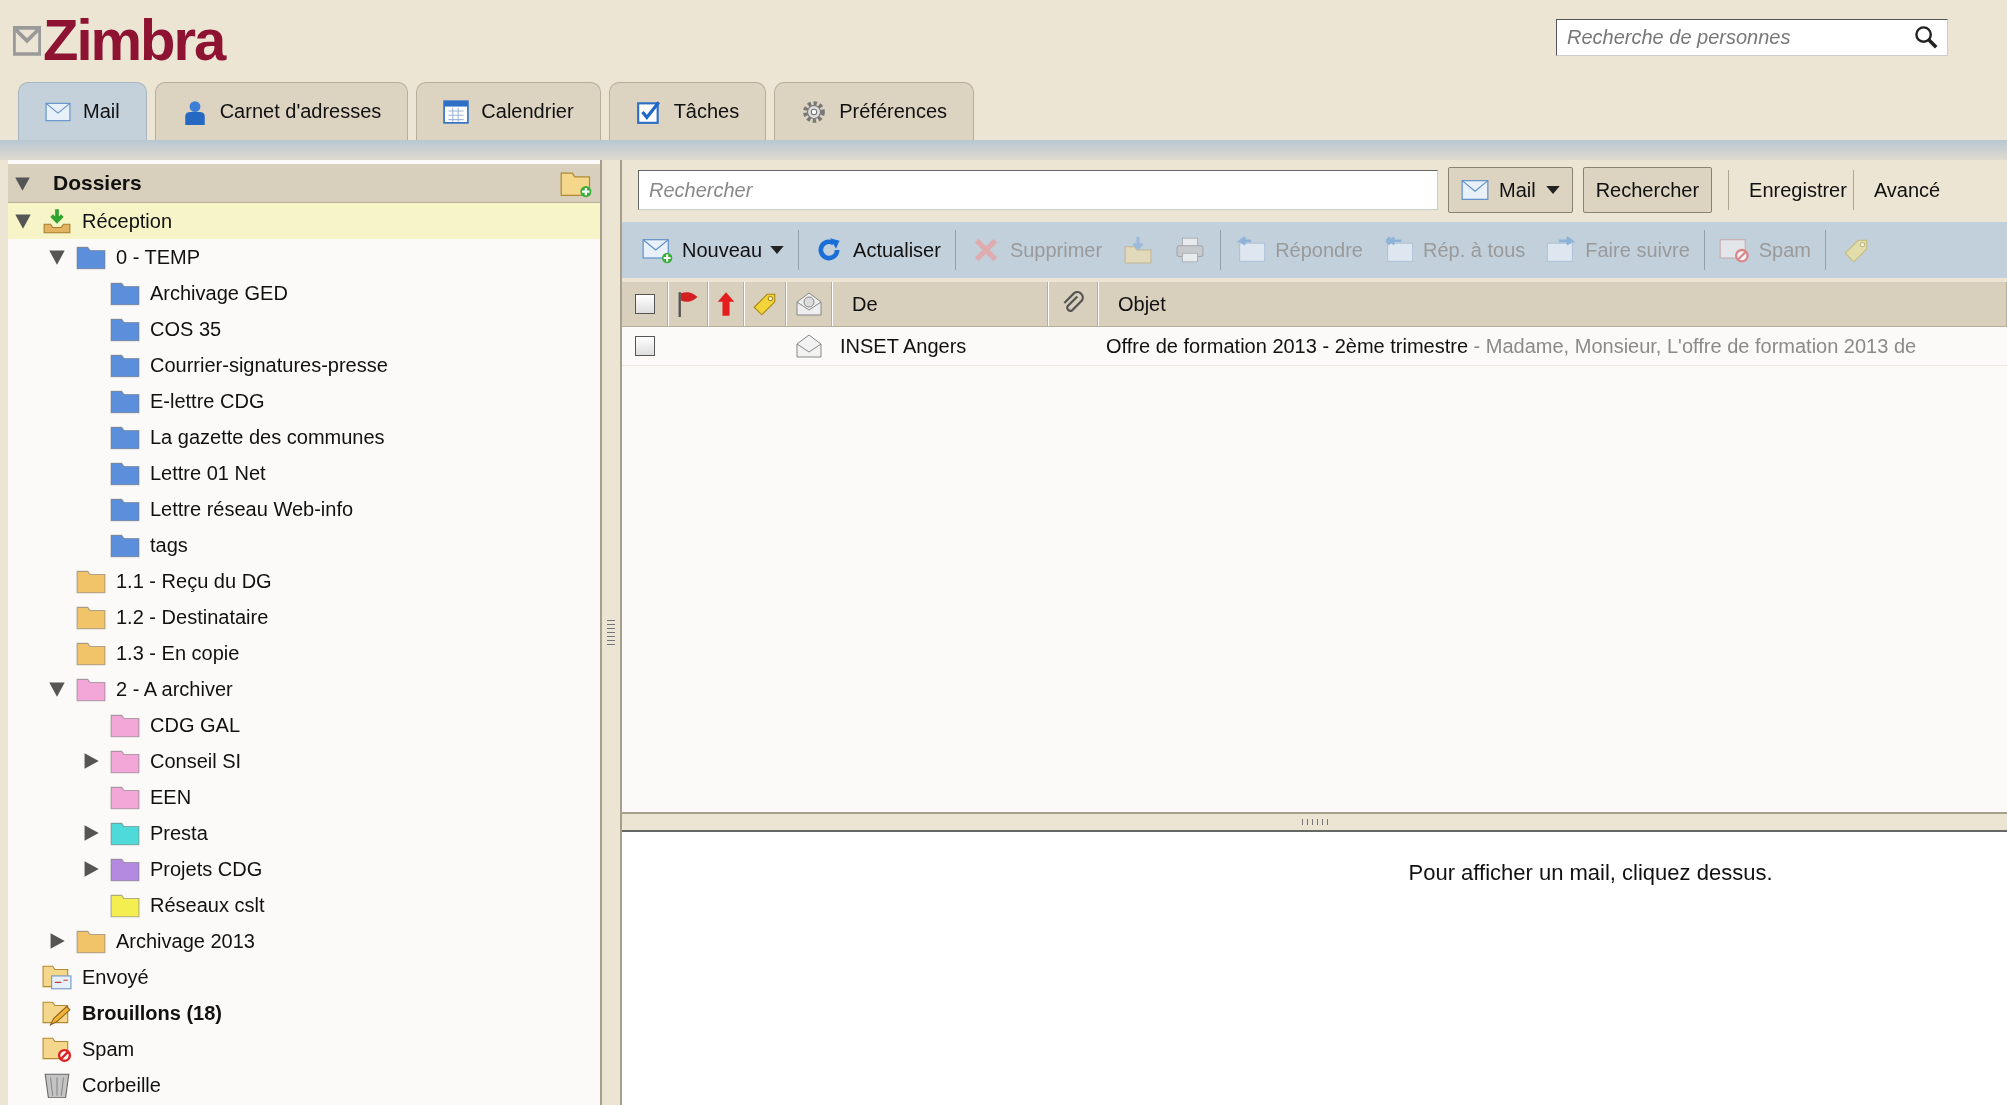 The height and width of the screenshot is (1105, 2007). Describe the element at coordinates (119, 40) in the screenshot. I see `zimbra-logo: Zimbra` at that location.